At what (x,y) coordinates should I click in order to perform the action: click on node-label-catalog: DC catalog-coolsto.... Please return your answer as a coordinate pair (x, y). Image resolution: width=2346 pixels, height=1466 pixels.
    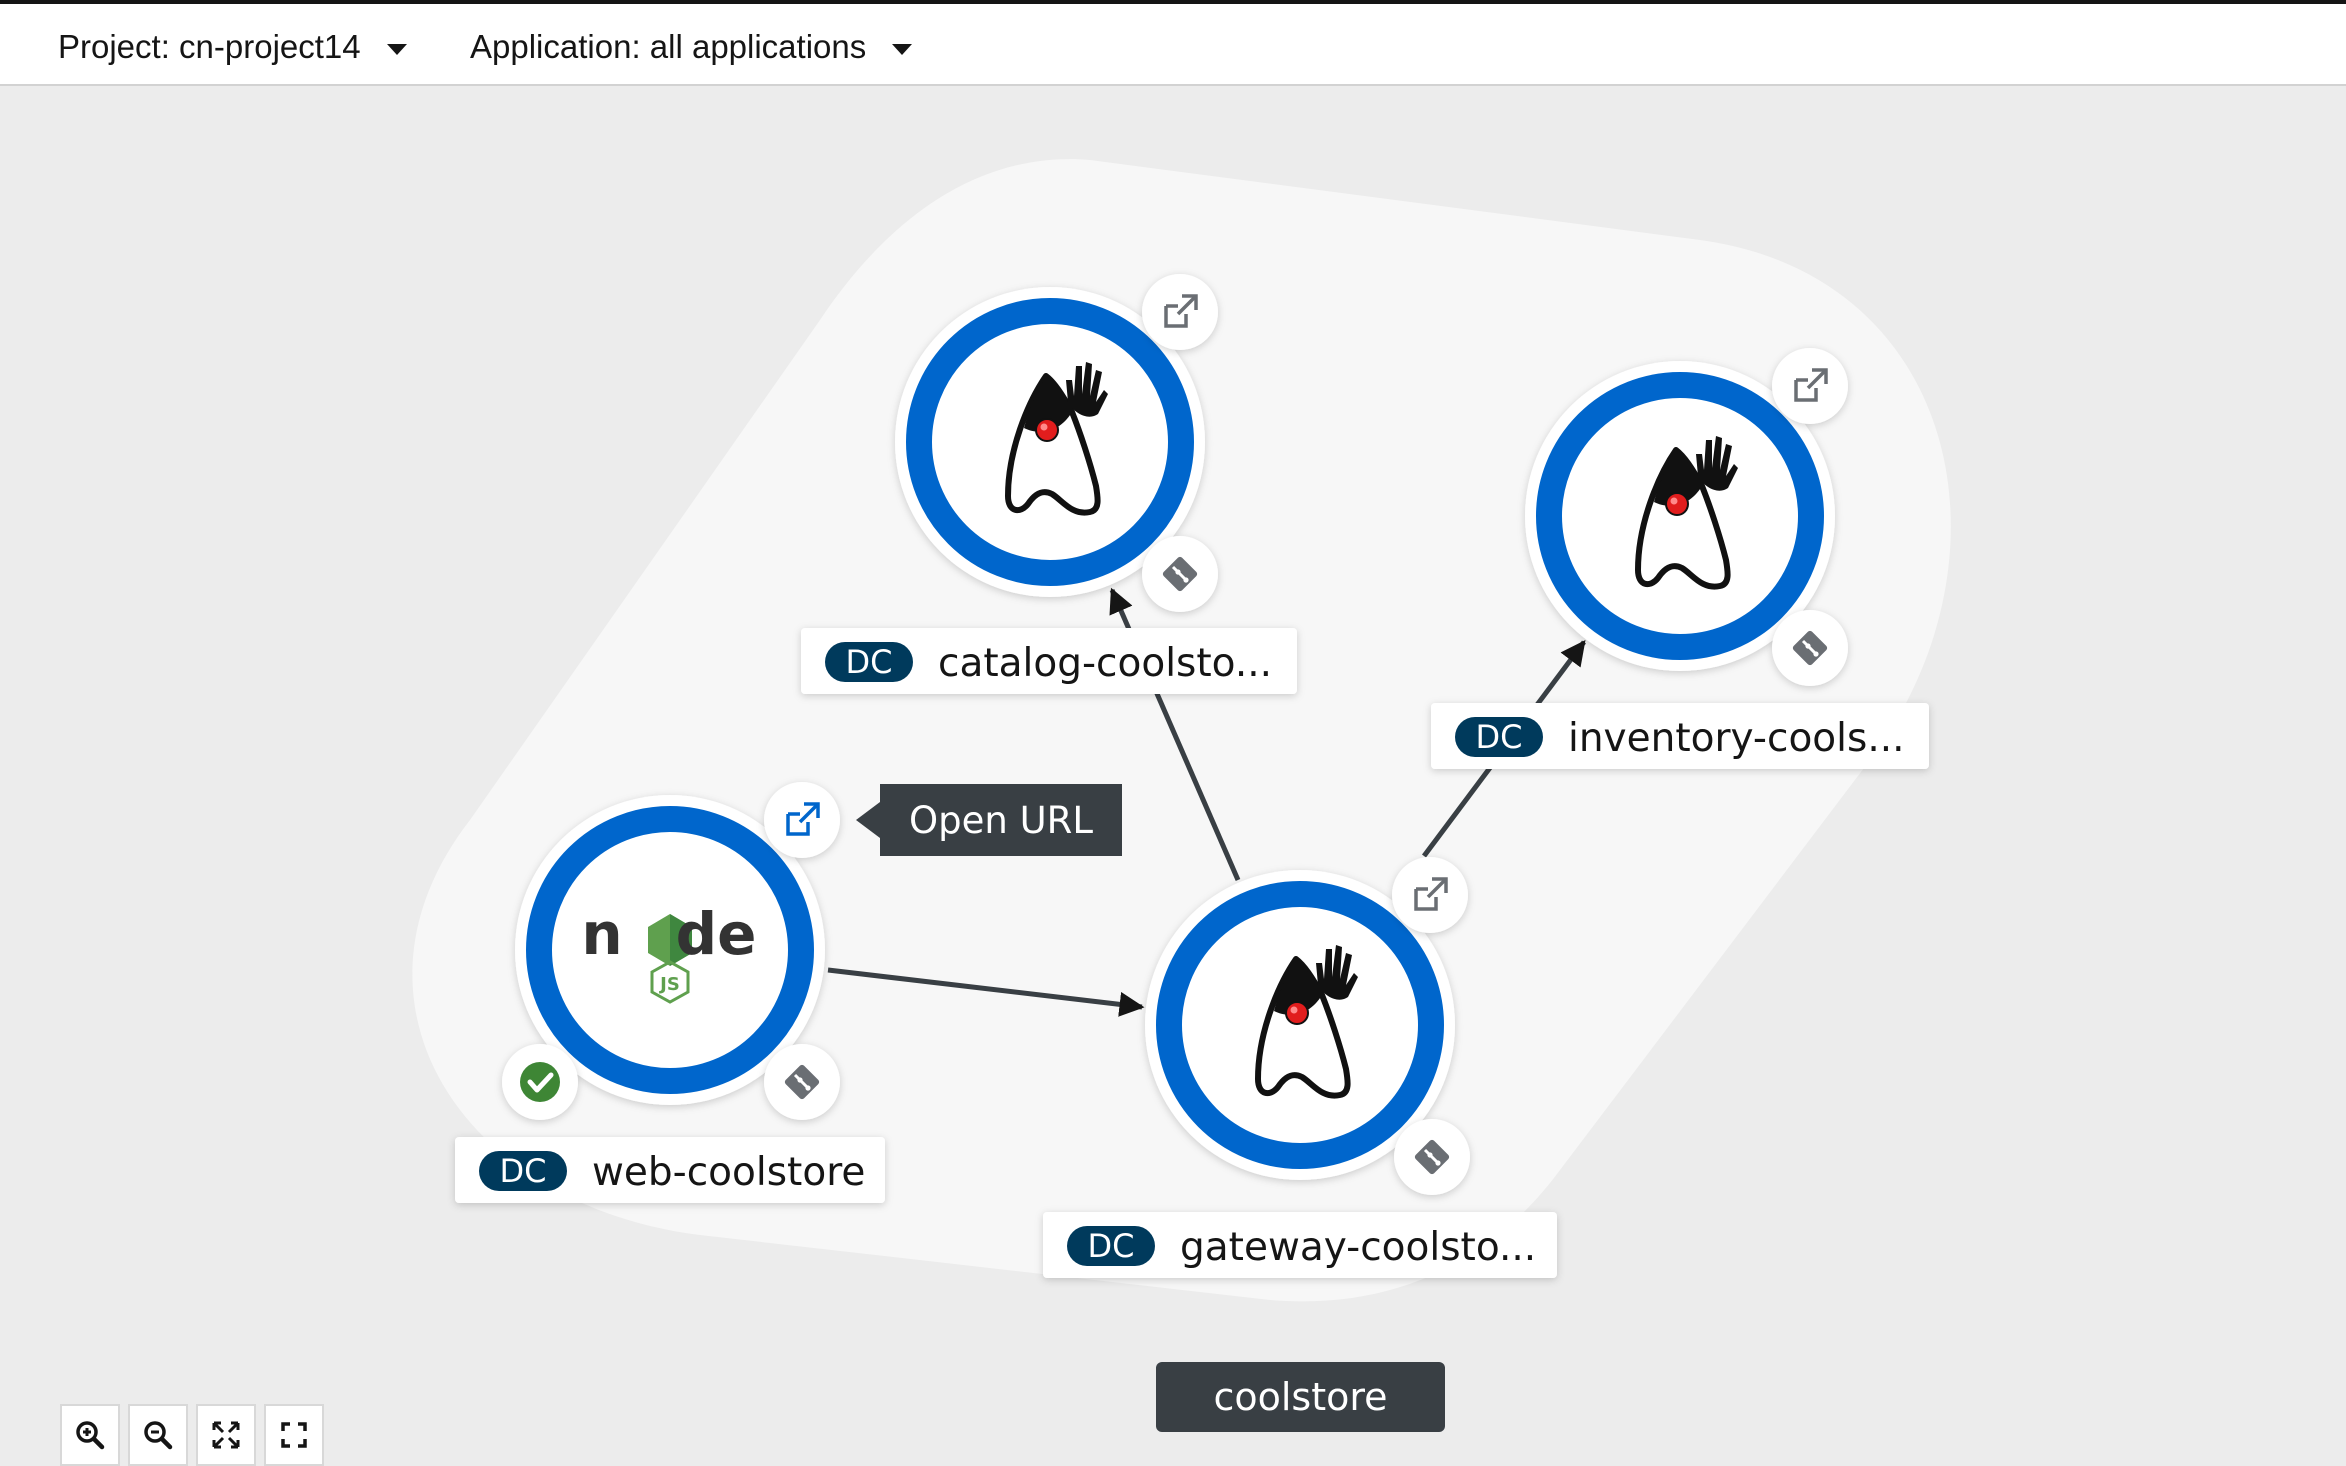
    Looking at the image, I should click on (1049, 661).